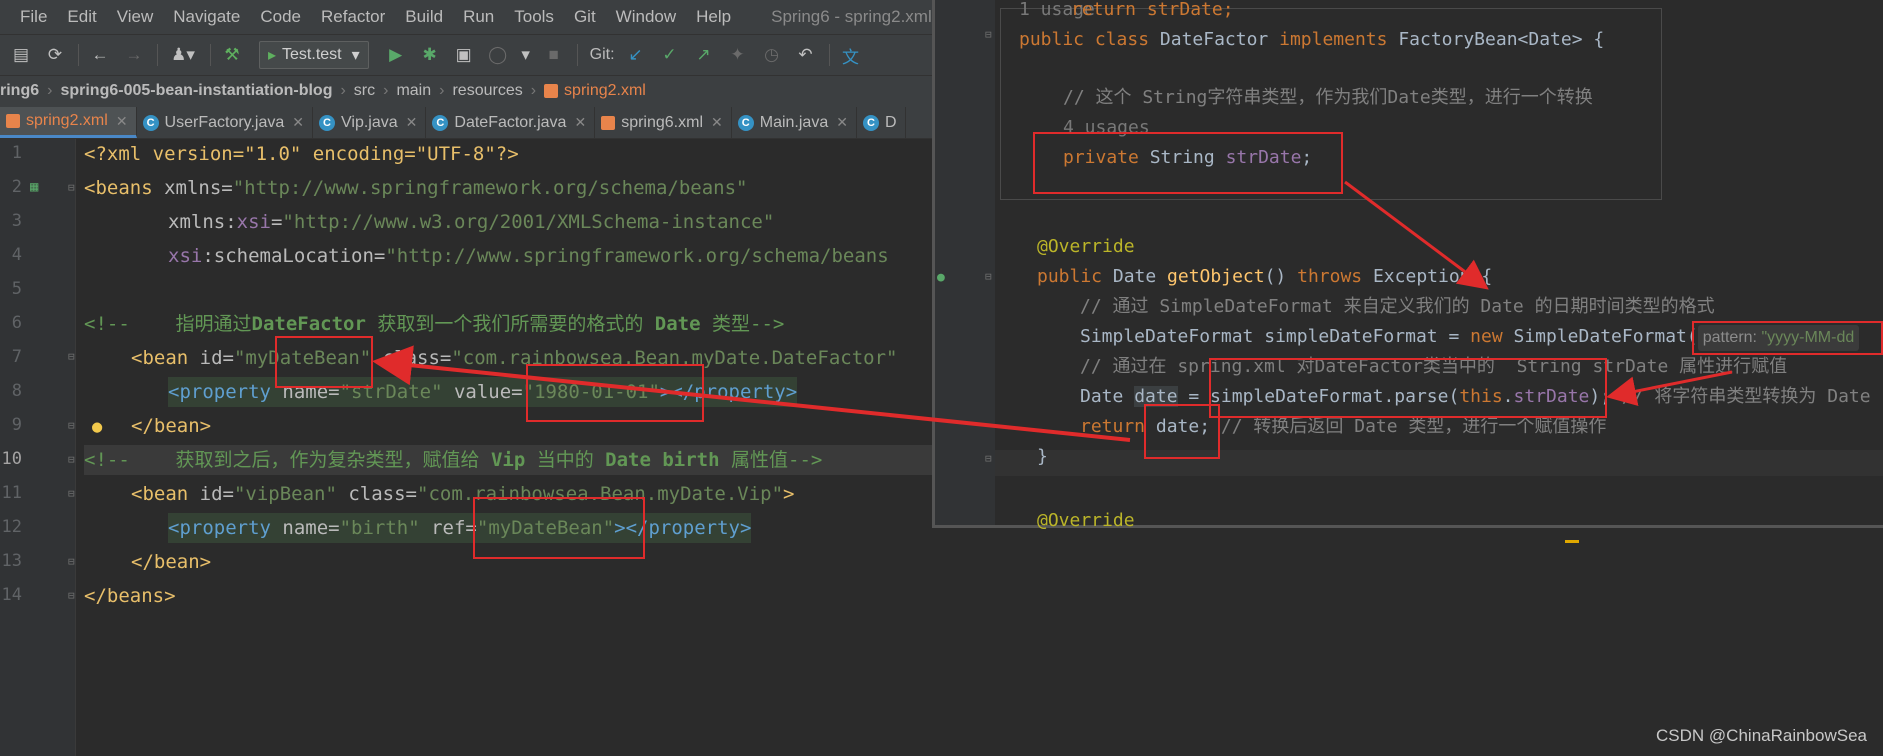 The image size is (1883, 756). I want to click on history-icon: ◷, so click(772, 55).